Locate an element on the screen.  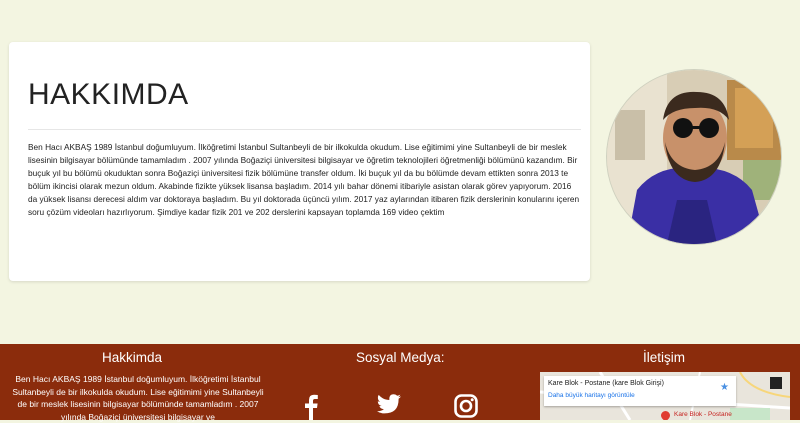
instagram-icon is located at coordinates (466, 407).